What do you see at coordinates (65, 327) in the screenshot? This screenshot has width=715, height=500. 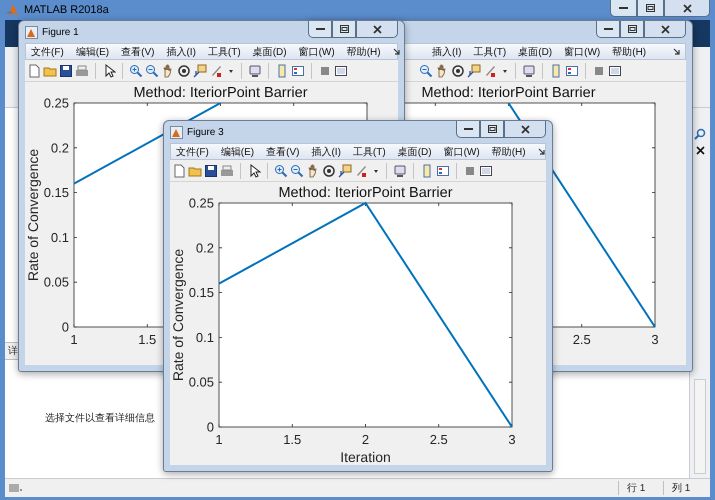 I see `tick-label: 0` at bounding box center [65, 327].